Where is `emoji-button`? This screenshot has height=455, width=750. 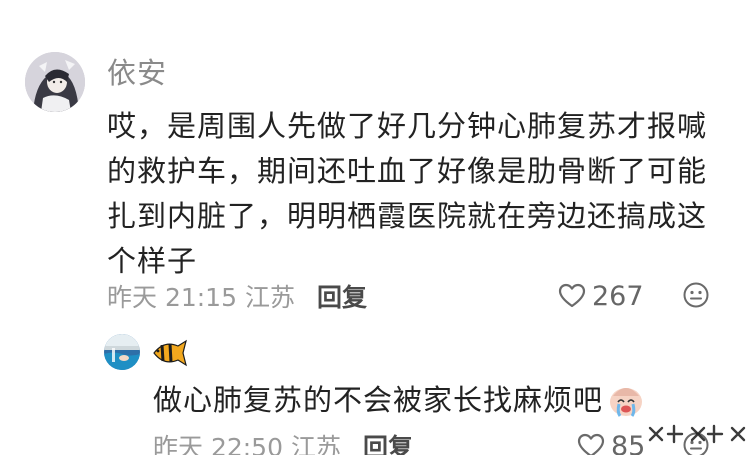
emoji-button is located at coordinates (696, 295).